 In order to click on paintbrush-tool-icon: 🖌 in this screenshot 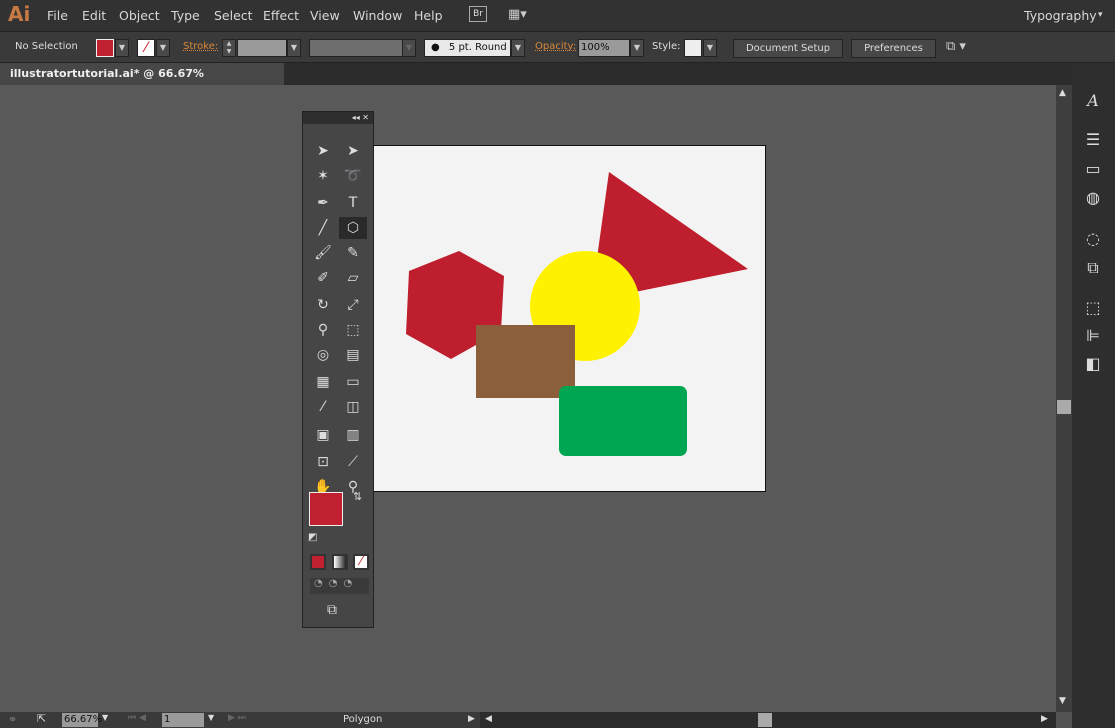, I will do `click(323, 253)`.